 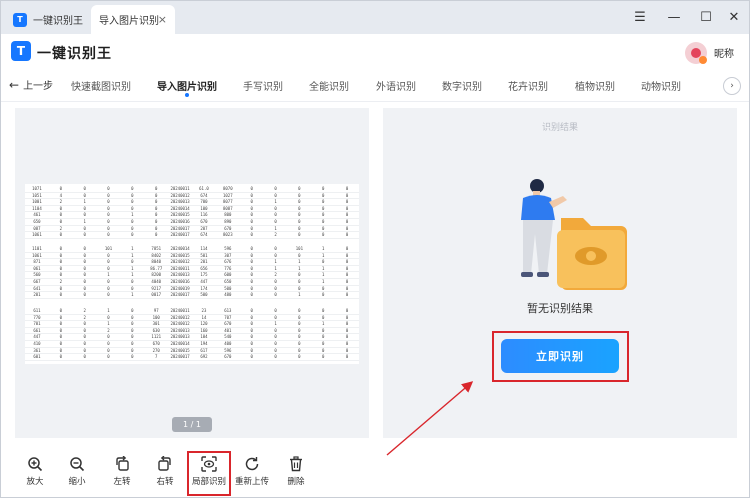 What do you see at coordinates (396, 85) in the screenshot?
I see `mode-foreign-language: 外语识别` at bounding box center [396, 85].